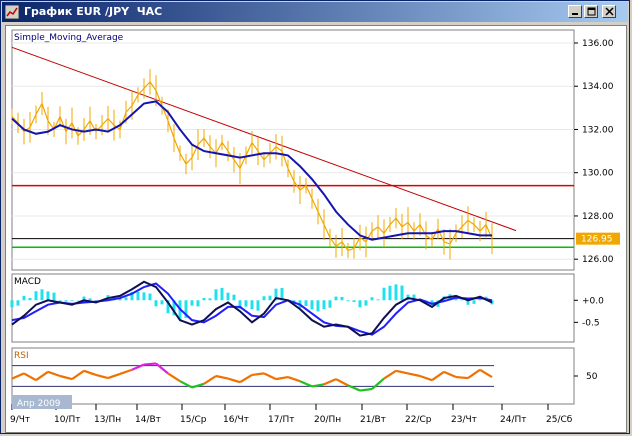  I want to click on minimize-button, so click(575, 11).